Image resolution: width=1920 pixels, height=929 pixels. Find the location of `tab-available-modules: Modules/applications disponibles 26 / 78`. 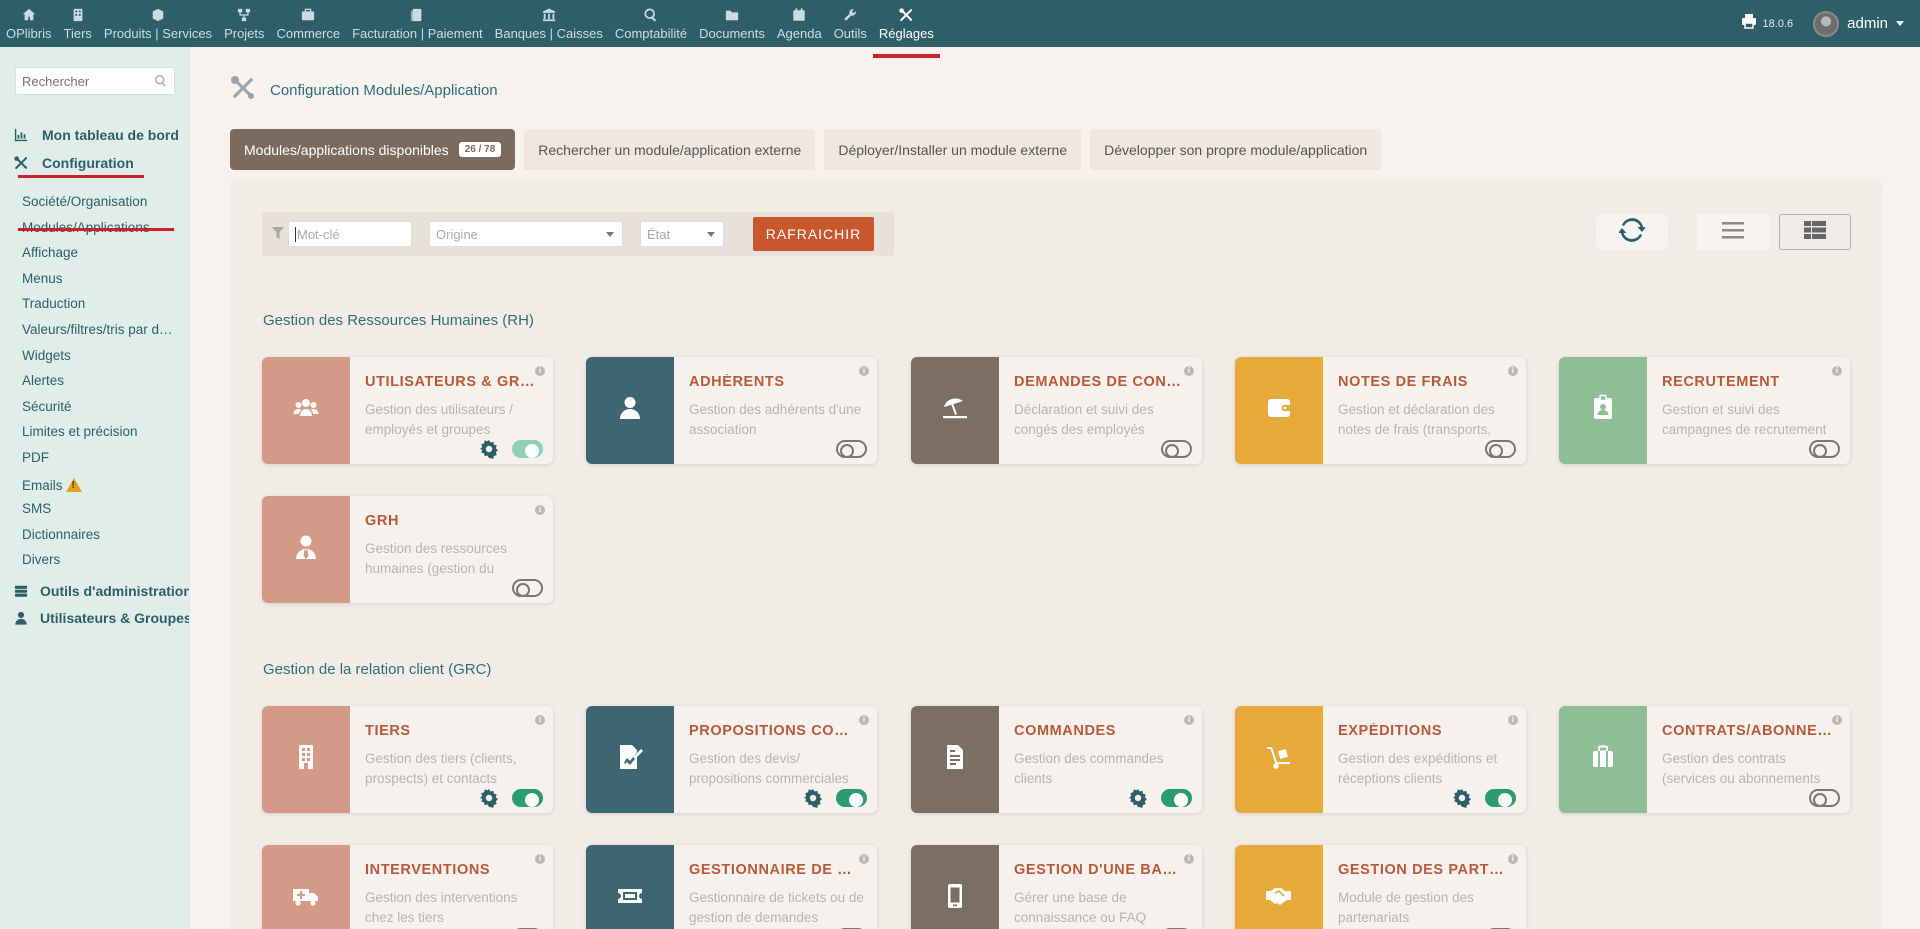

tab-available-modules: Modules/applications disponibles 26 / 78 is located at coordinates (373, 149).